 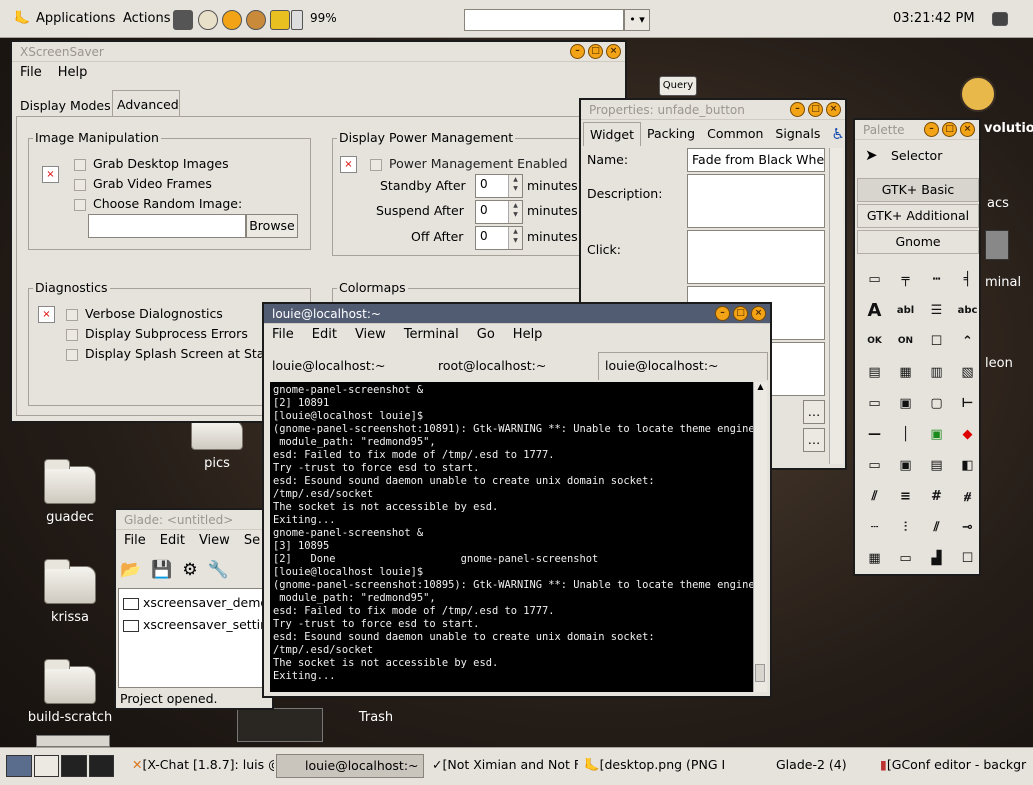 What do you see at coordinates (75, 18) in the screenshot?
I see `applications-menu: Applications` at bounding box center [75, 18].